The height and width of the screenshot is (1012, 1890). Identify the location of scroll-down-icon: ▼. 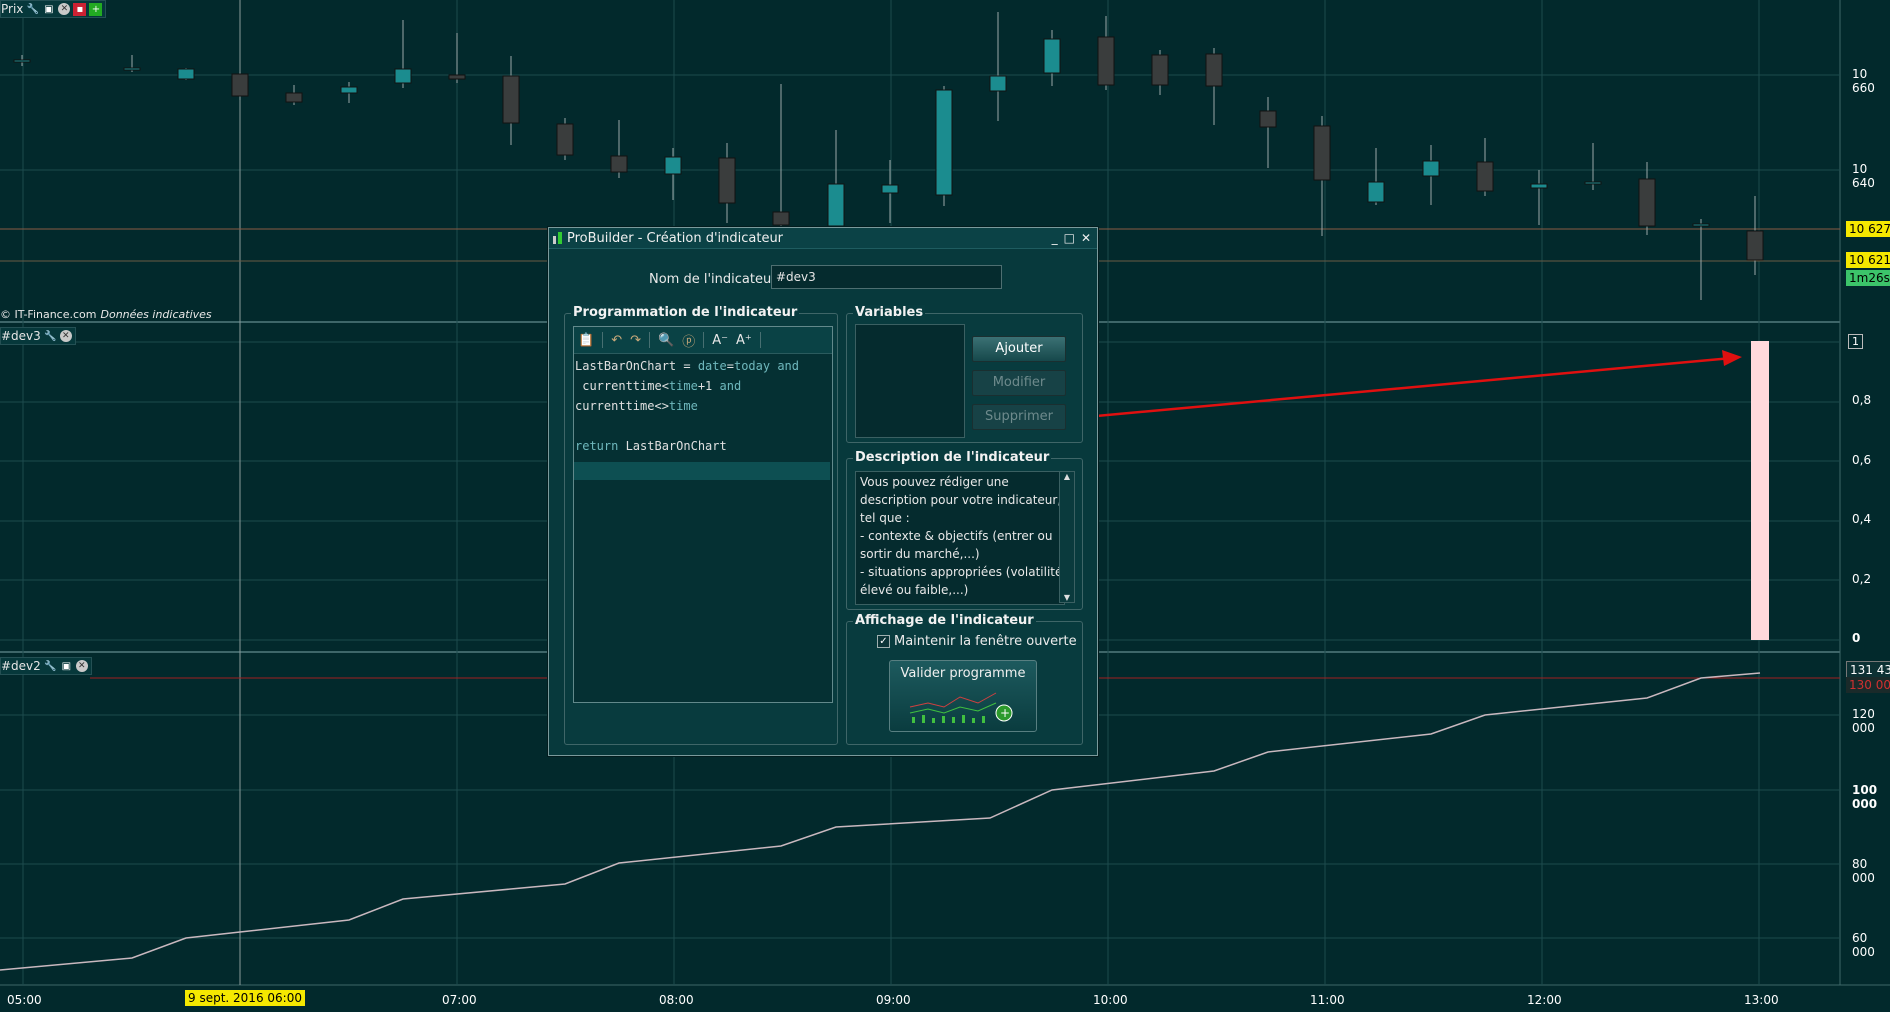
(1067, 597).